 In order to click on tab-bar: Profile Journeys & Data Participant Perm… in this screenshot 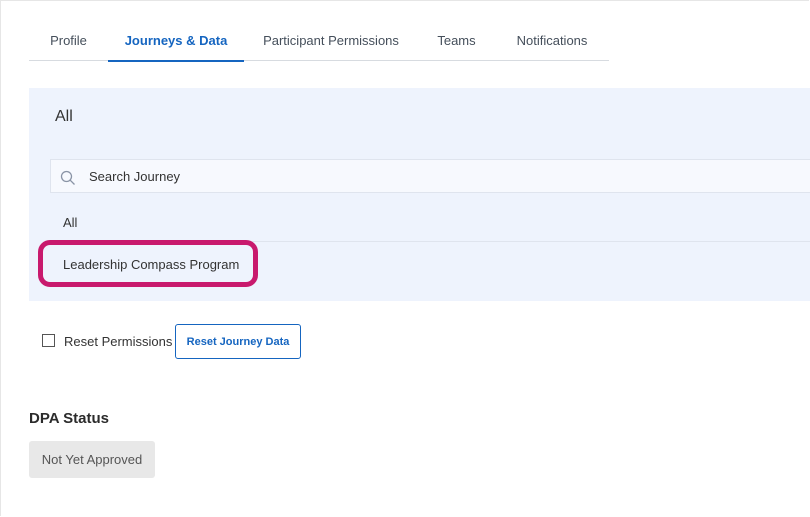, I will do `click(319, 42)`.